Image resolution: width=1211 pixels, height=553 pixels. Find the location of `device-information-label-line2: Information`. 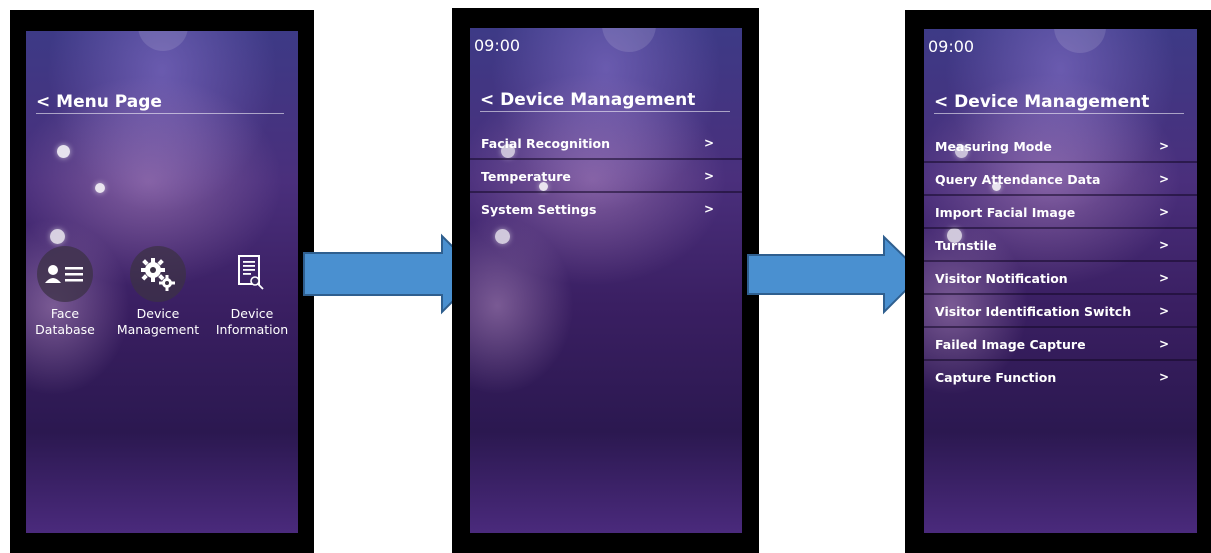

device-information-label-line2: Information is located at coordinates (252, 329).